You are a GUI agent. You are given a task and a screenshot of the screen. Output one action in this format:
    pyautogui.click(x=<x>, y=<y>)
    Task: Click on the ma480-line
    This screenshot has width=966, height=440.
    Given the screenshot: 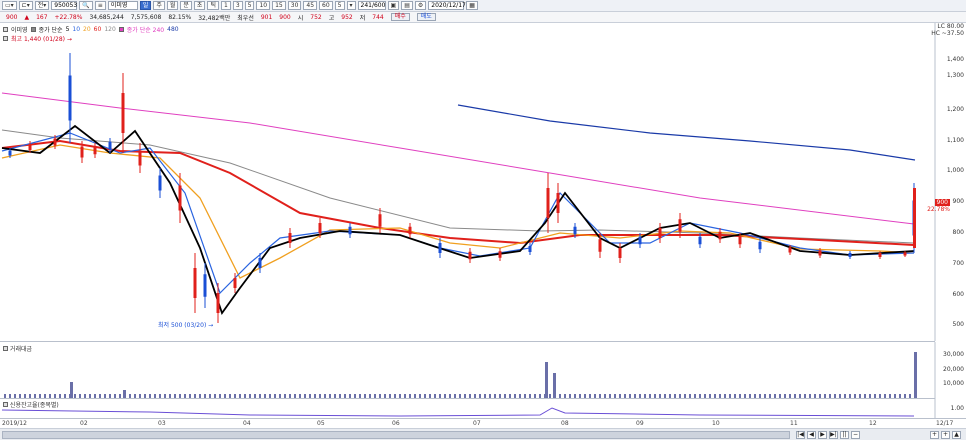 What is the action you would take?
    pyautogui.click(x=686, y=132)
    